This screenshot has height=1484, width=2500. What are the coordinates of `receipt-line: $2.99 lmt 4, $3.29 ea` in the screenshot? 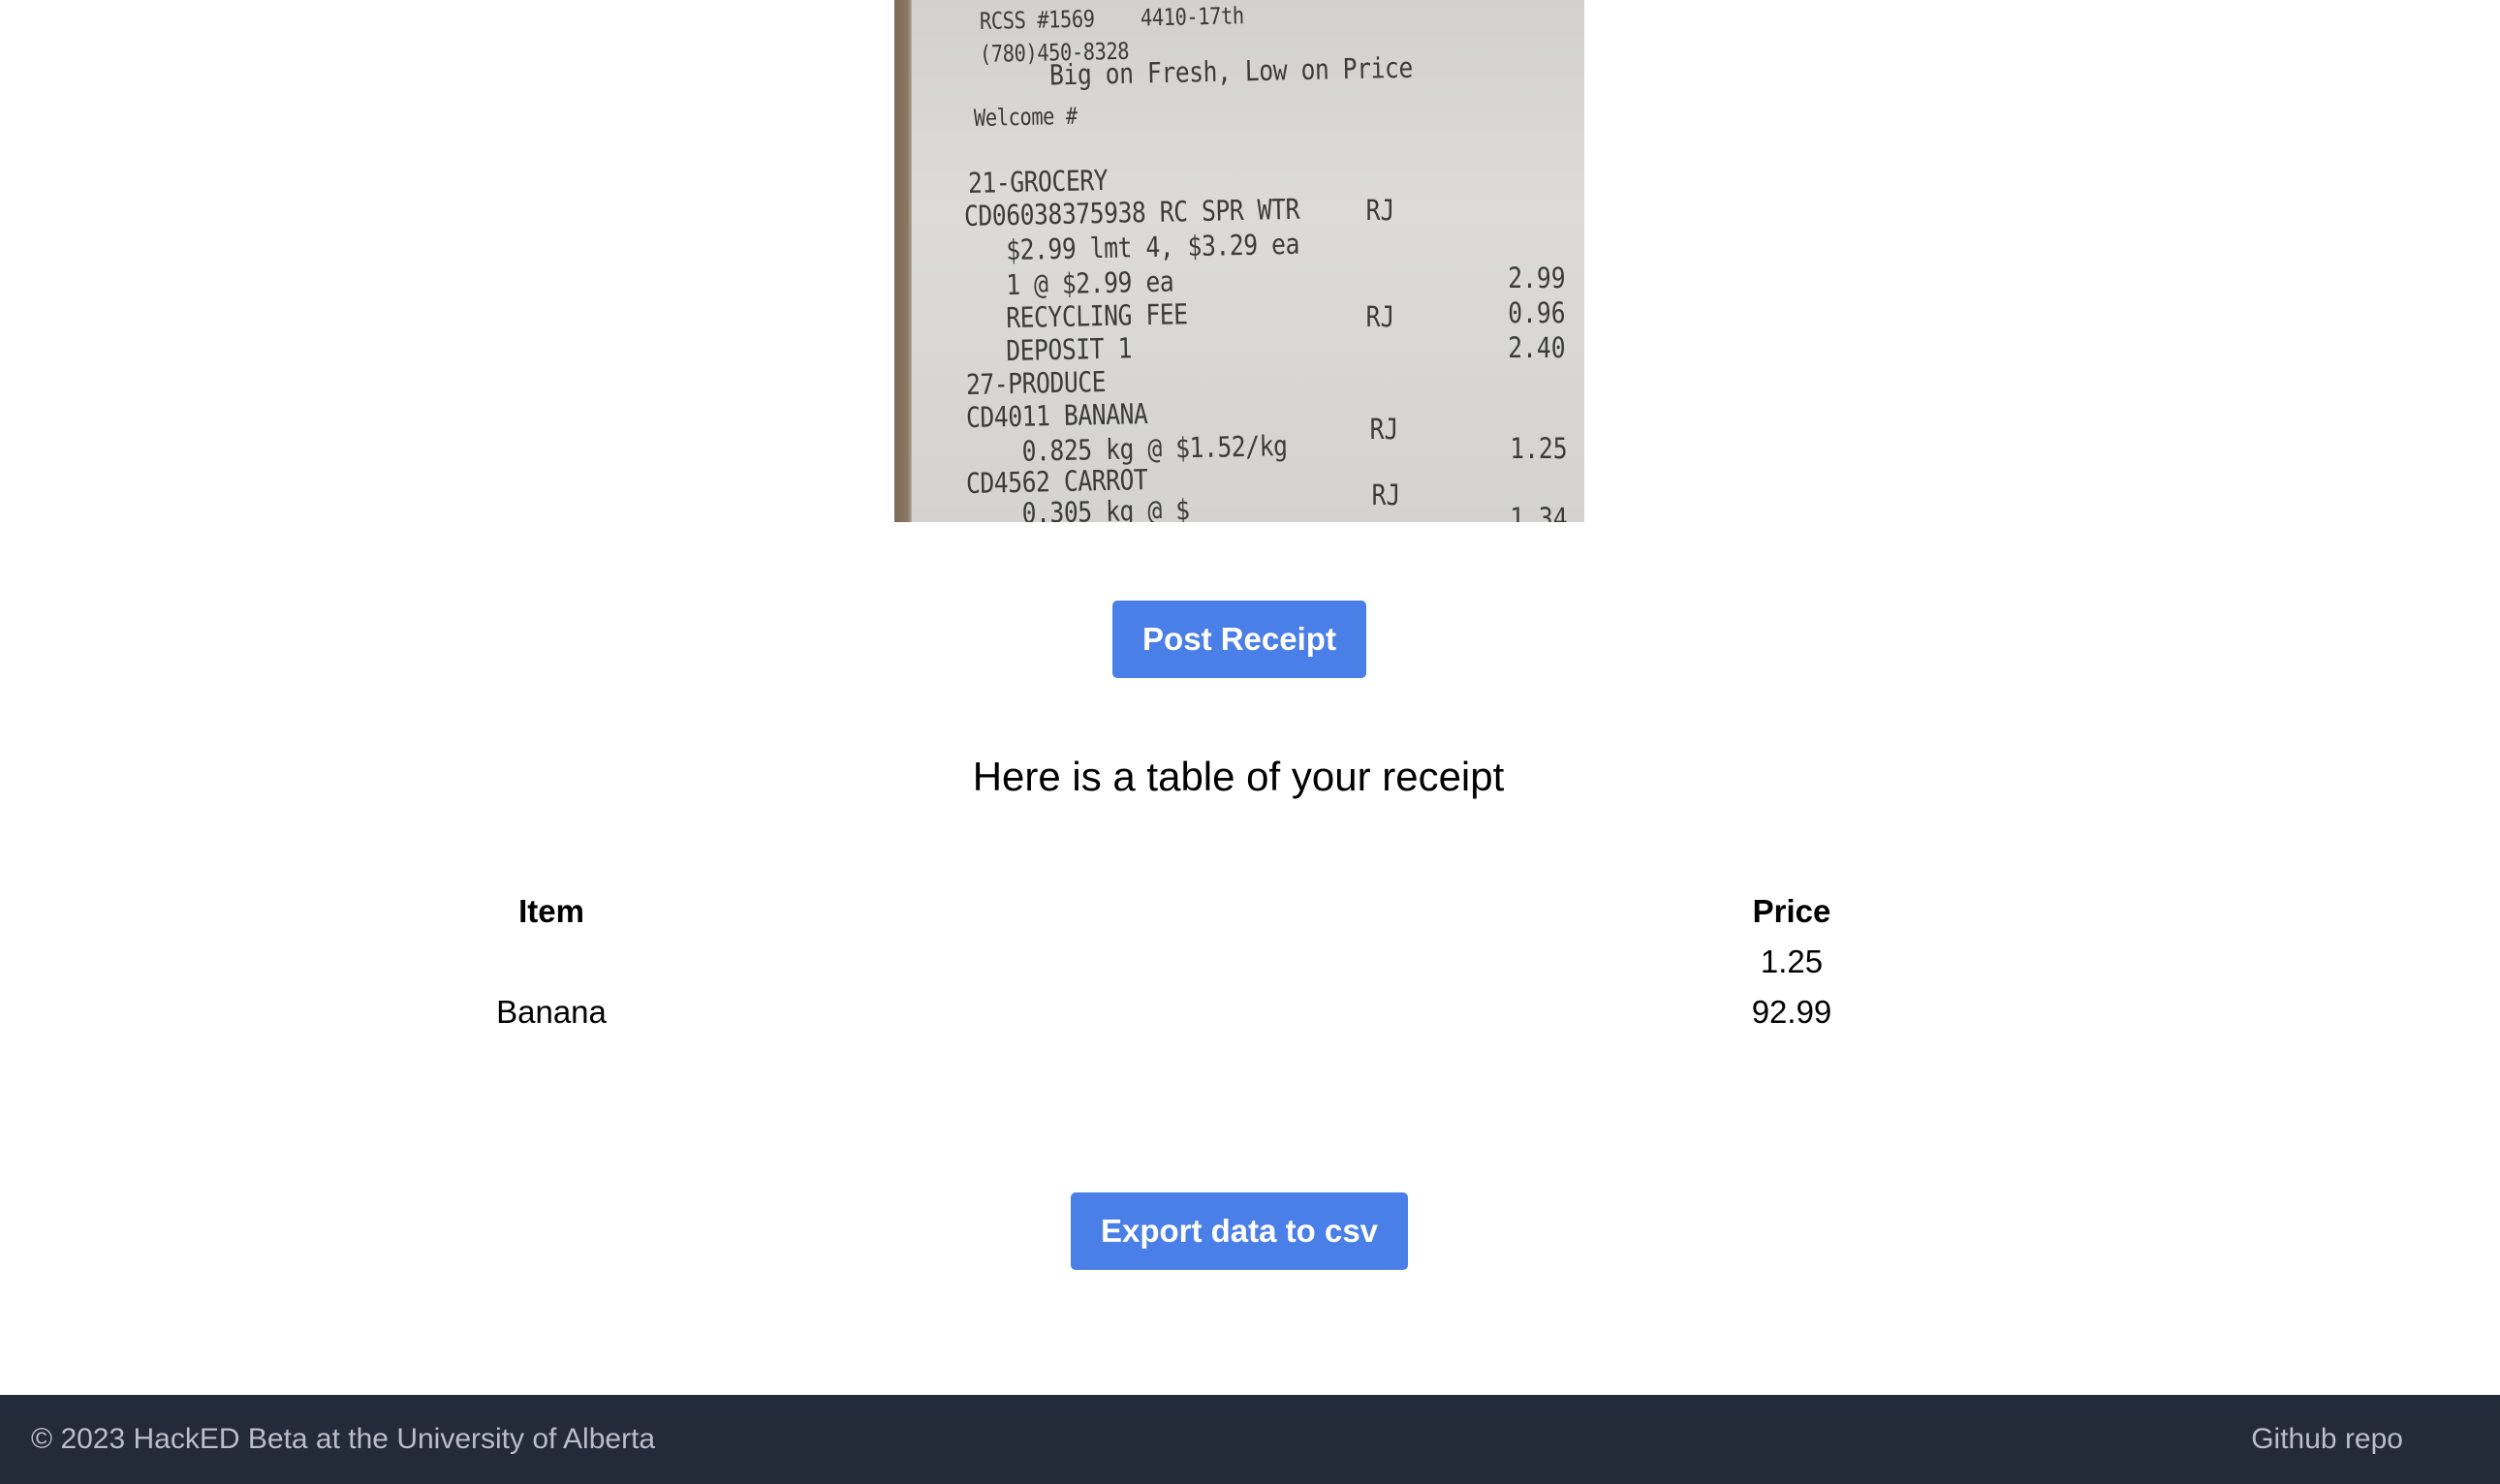 It's located at (1131, 247).